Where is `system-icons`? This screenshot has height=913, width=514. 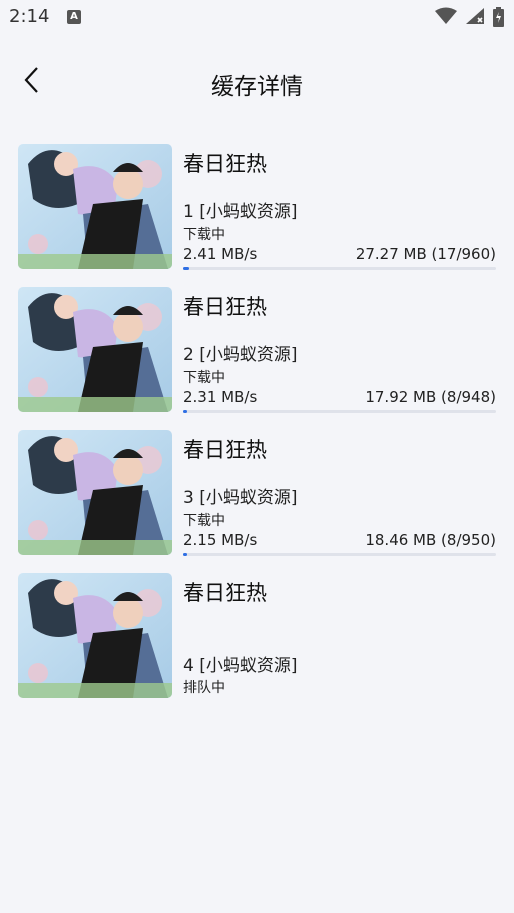
system-icons is located at coordinates (468, 17).